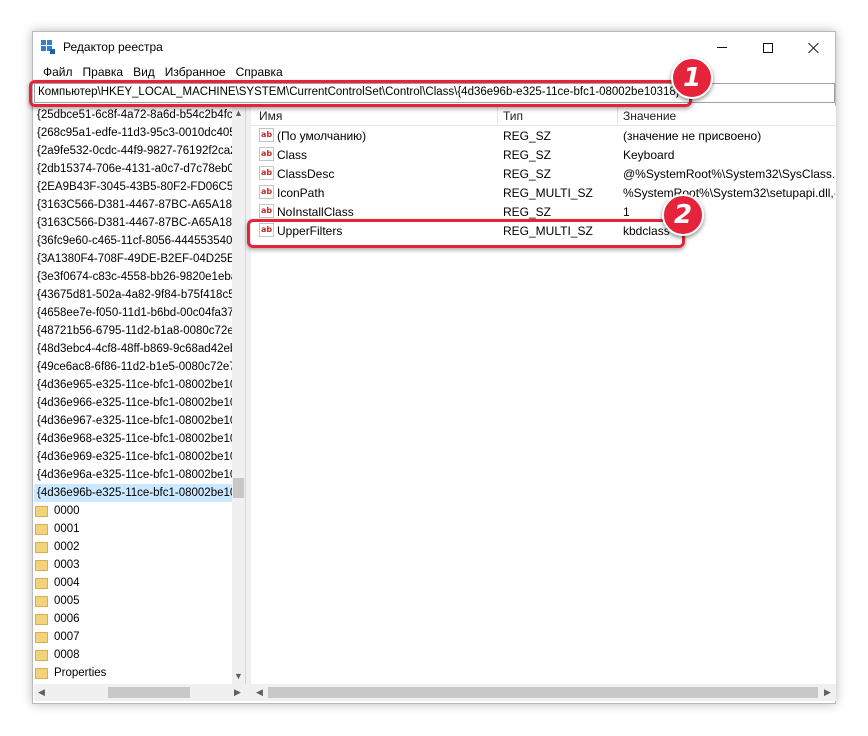 The image size is (868, 736). I want to click on value-name: (По умолчанию), so click(322, 136).